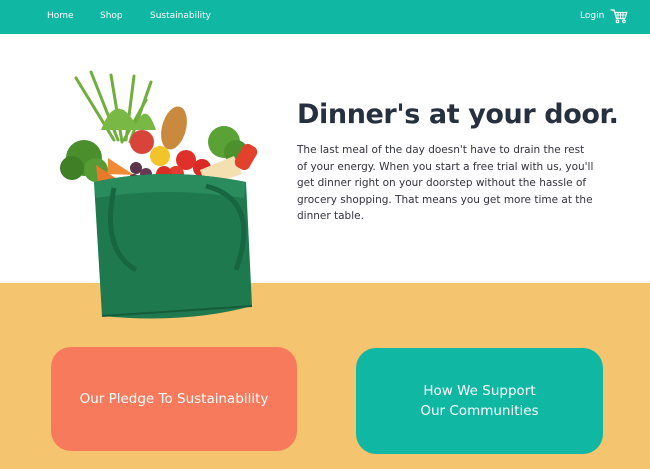  What do you see at coordinates (479, 391) in the screenshot?
I see `support-card-line-1: How We Support` at bounding box center [479, 391].